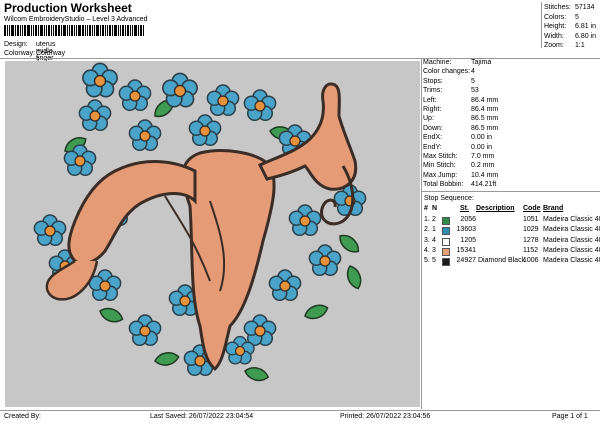 This screenshot has width=600, height=424. What do you see at coordinates (439, 166) in the screenshot?
I see `property-label: Min Stitch:` at bounding box center [439, 166].